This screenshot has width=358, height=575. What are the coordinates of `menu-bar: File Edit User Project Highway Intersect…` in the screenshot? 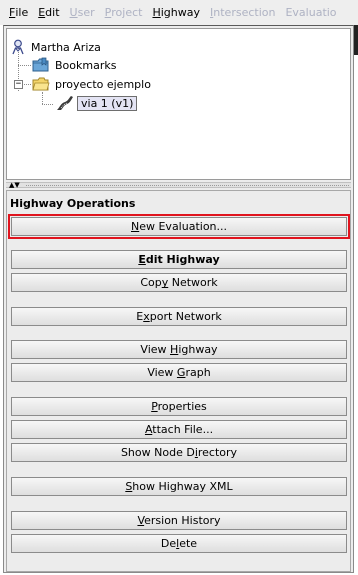 It's located at (179, 12).